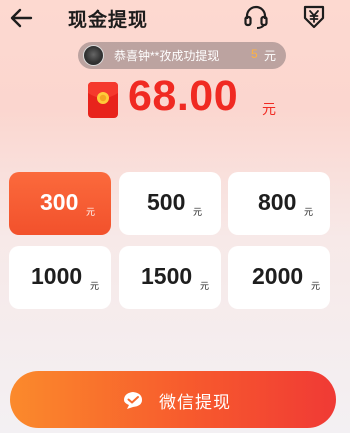 The image size is (350, 433). Describe the element at coordinates (133, 400) in the screenshot. I see `wechat-icon` at that location.